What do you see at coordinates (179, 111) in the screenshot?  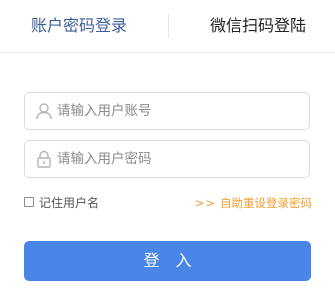 I see `username-input` at bounding box center [179, 111].